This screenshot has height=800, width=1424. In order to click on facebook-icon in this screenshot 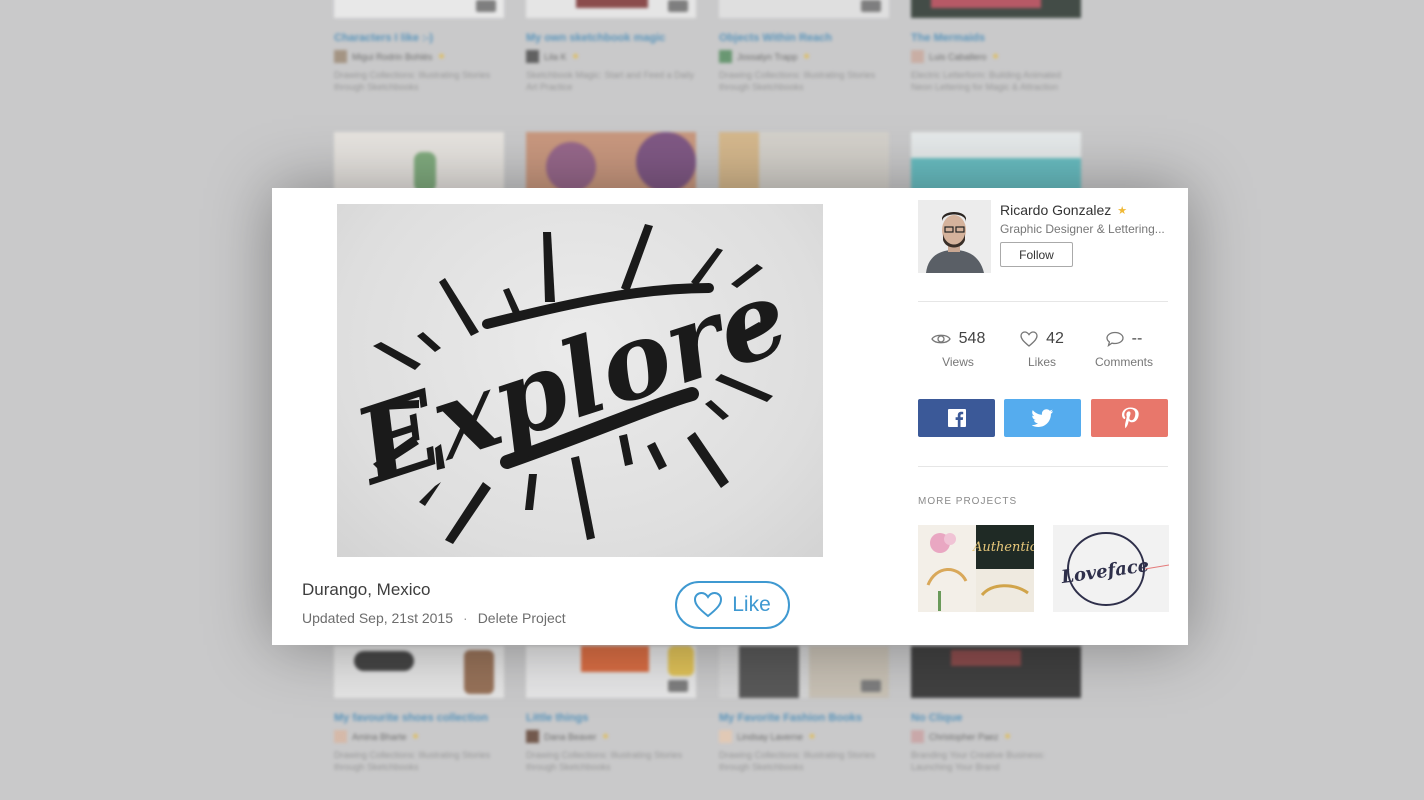, I will do `click(956, 418)`.